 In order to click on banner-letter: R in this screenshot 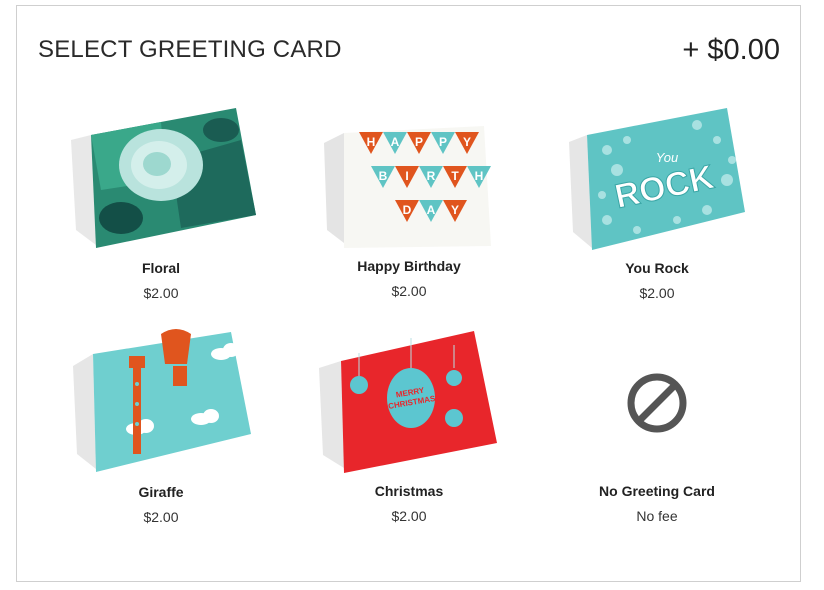, I will do `click(431, 176)`.